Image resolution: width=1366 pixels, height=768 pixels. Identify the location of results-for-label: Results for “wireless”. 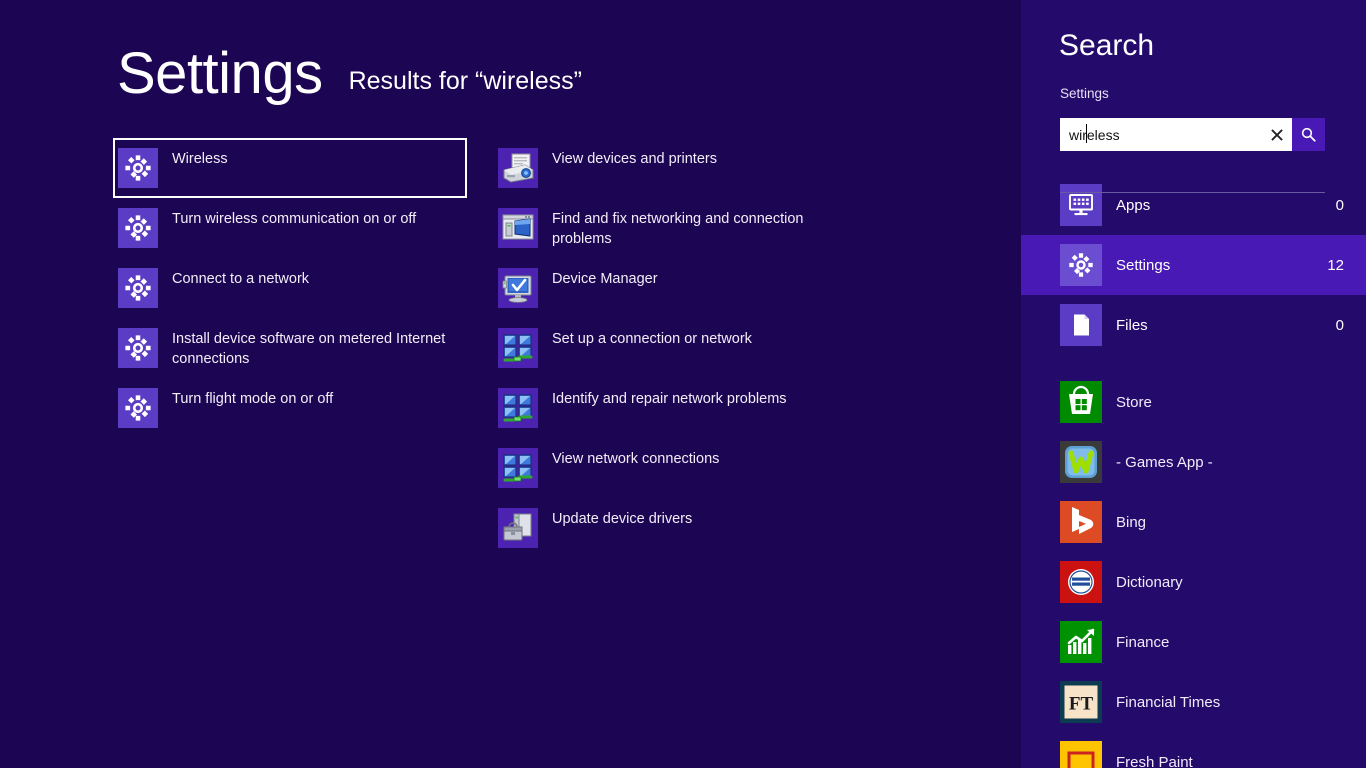
(465, 81).